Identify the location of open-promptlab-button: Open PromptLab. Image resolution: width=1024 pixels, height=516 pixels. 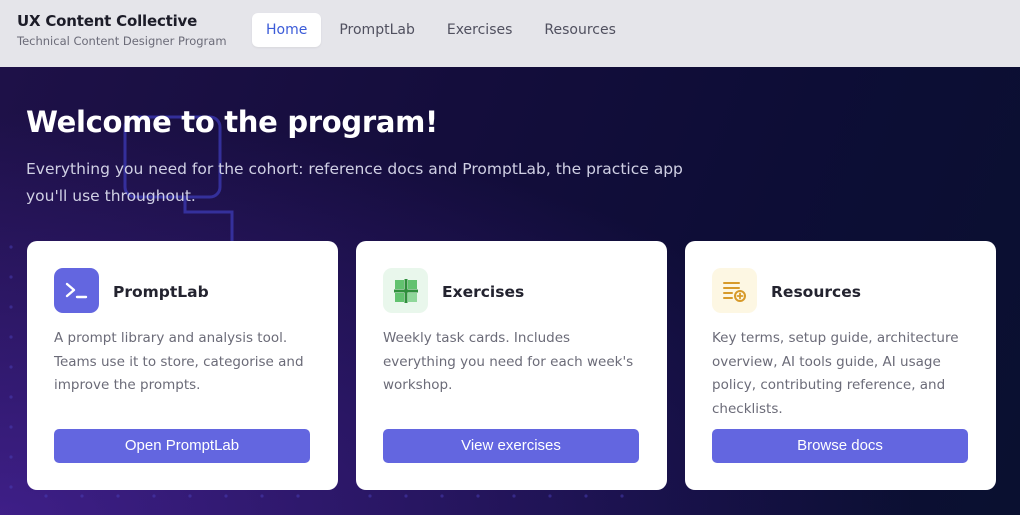
(182, 446).